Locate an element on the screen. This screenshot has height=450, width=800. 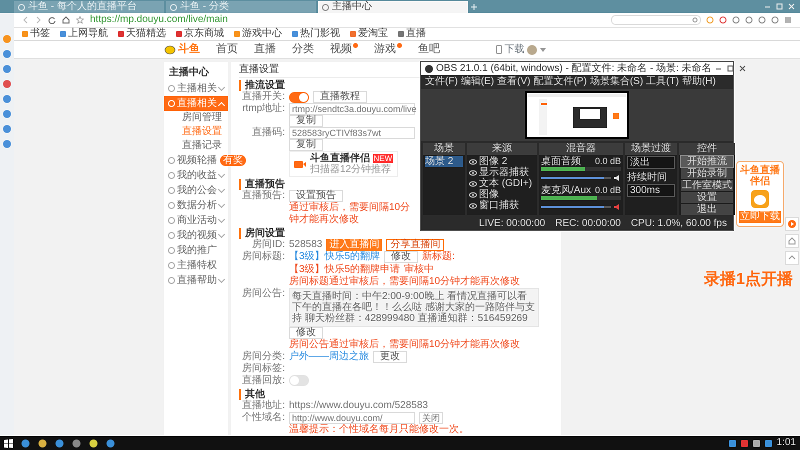
app-logo-icon is located at coordinates (760, 199).